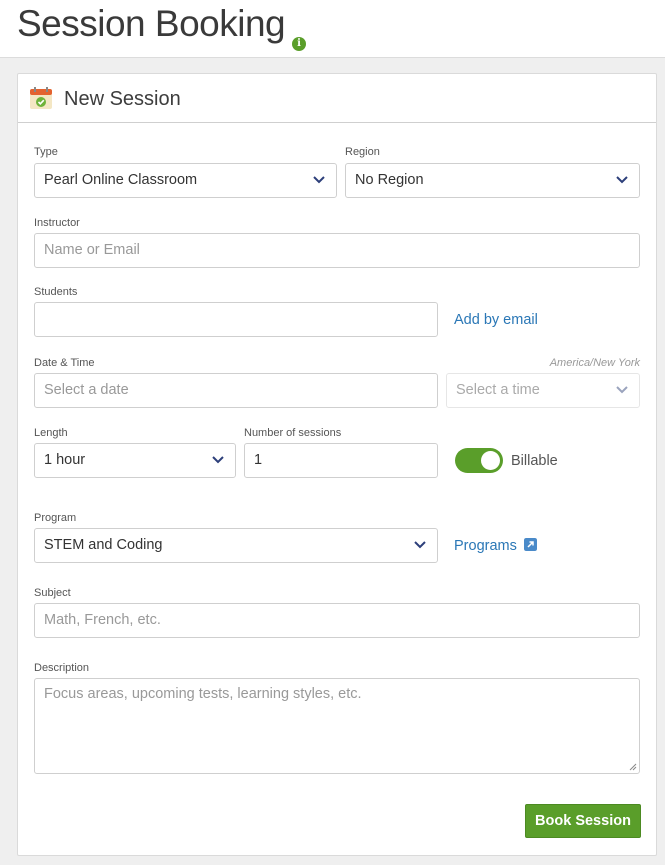  I want to click on type-select: Pearl Online Classroom, so click(185, 180).